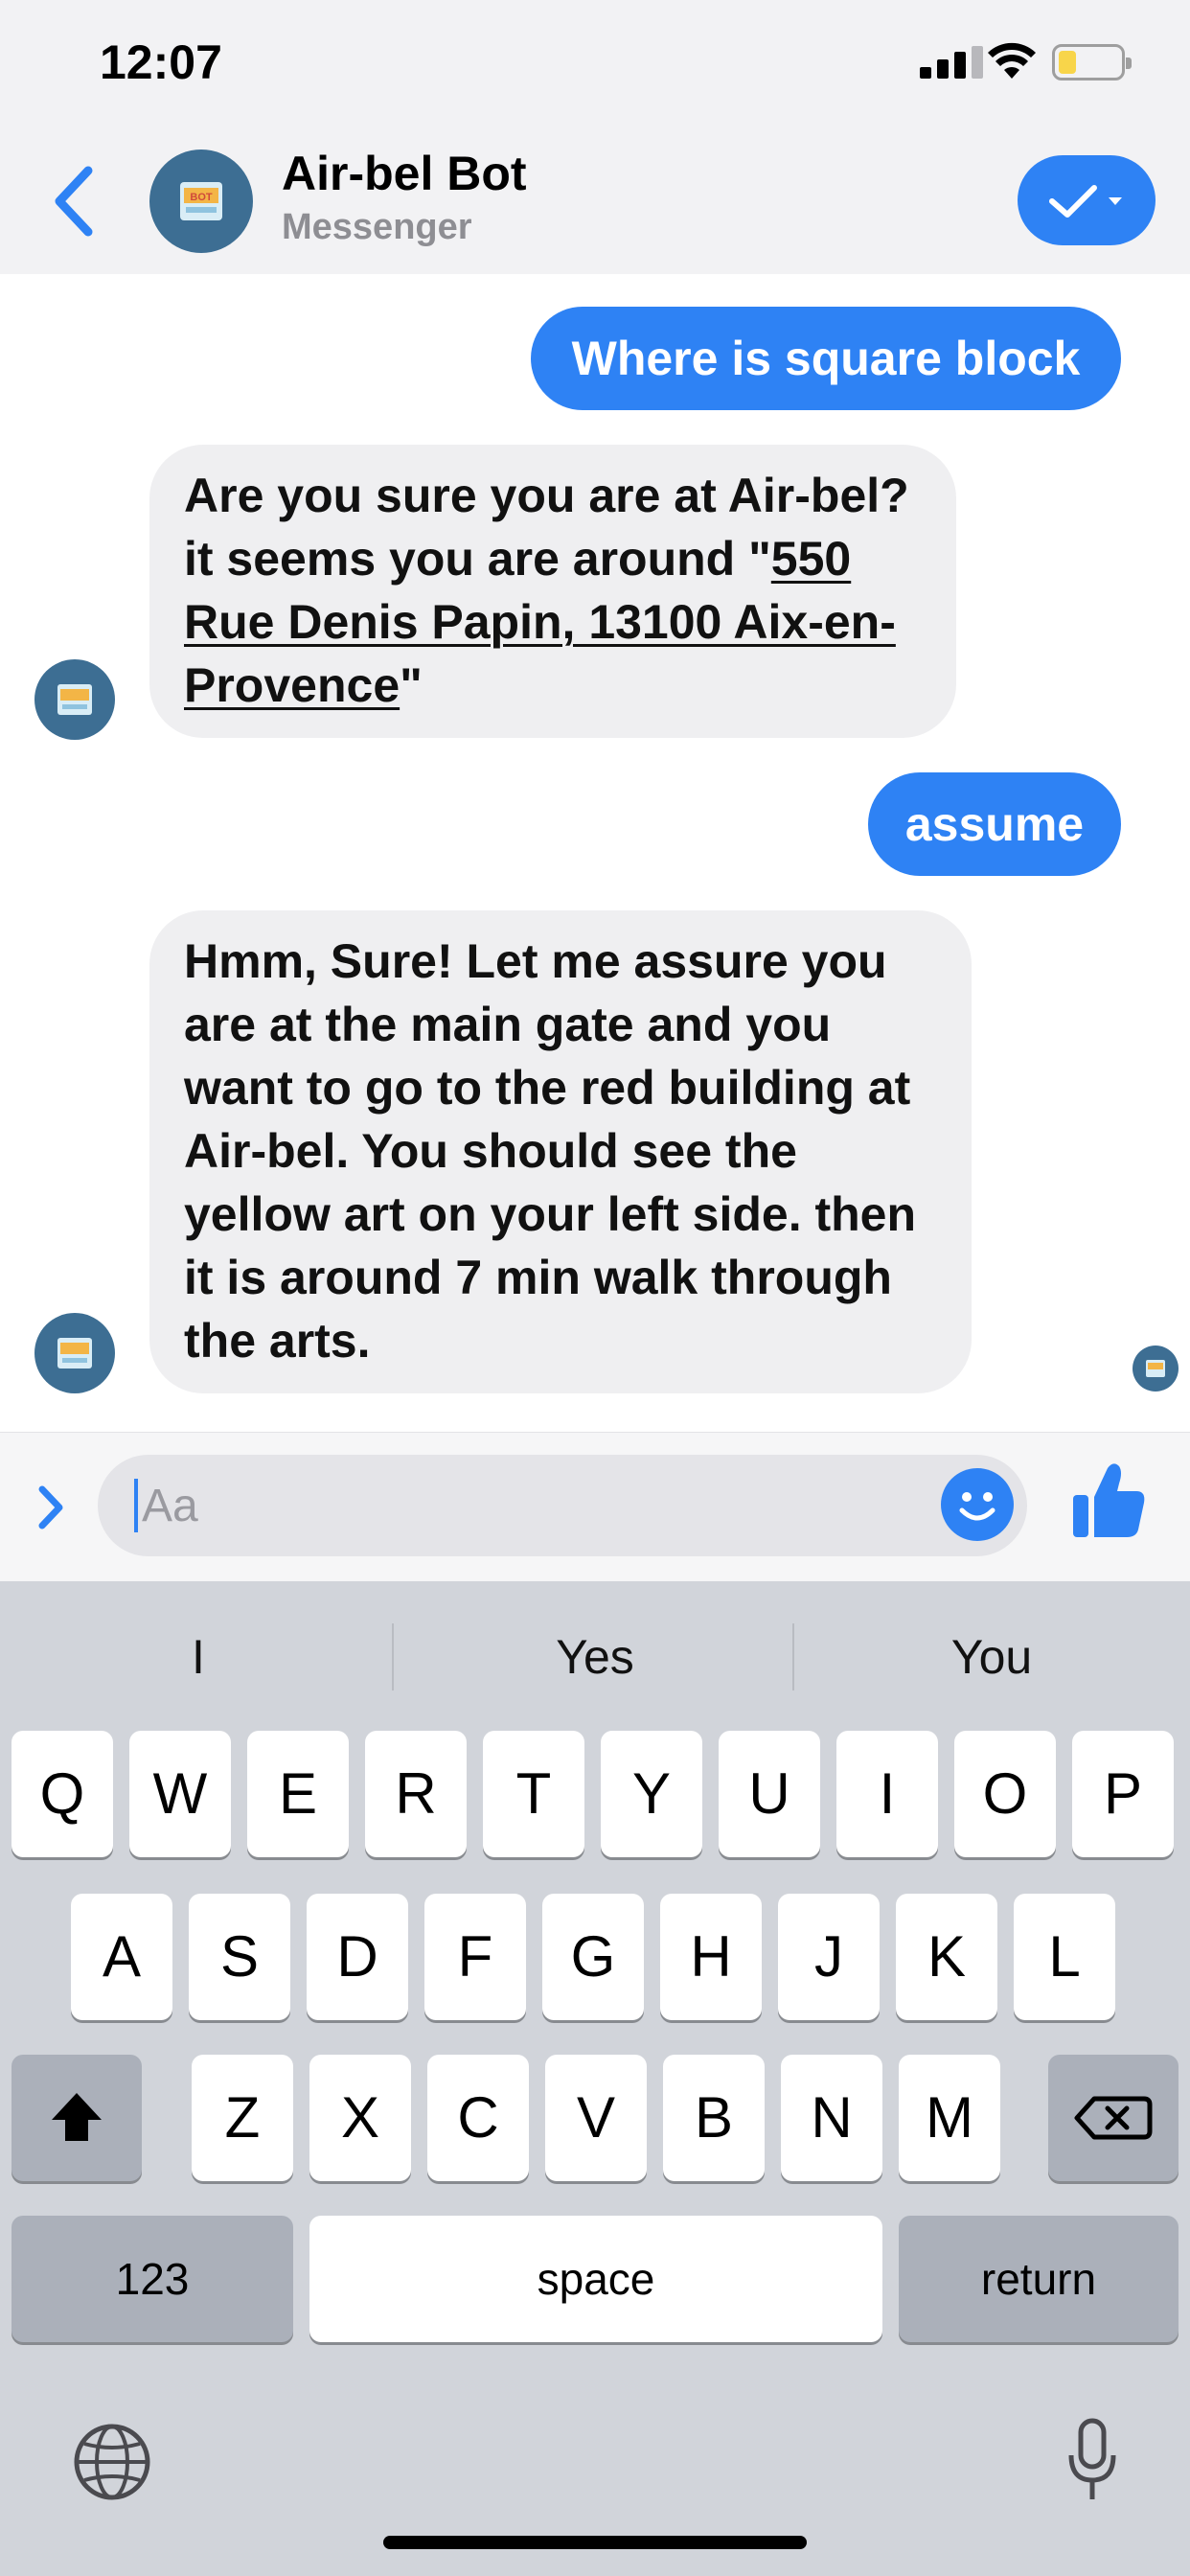  I want to click on globe-icon, so click(112, 2462).